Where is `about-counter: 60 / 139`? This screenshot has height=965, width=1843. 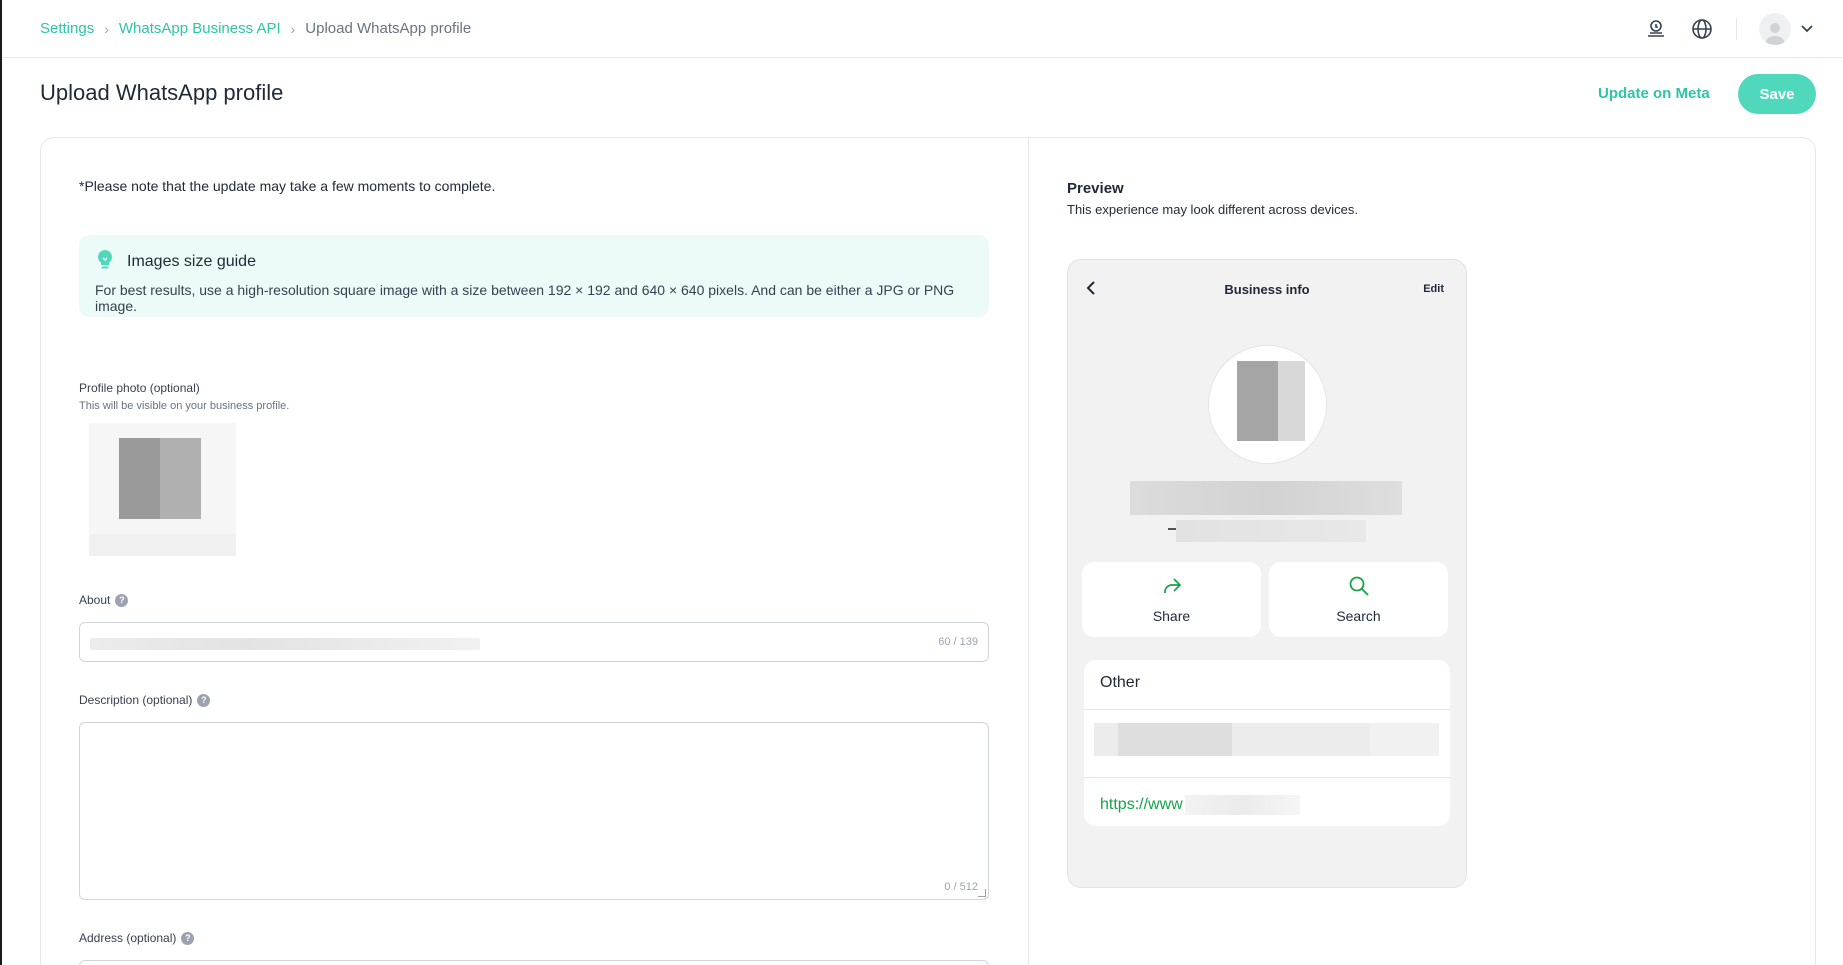
about-counter: 60 / 139 is located at coordinates (958, 642).